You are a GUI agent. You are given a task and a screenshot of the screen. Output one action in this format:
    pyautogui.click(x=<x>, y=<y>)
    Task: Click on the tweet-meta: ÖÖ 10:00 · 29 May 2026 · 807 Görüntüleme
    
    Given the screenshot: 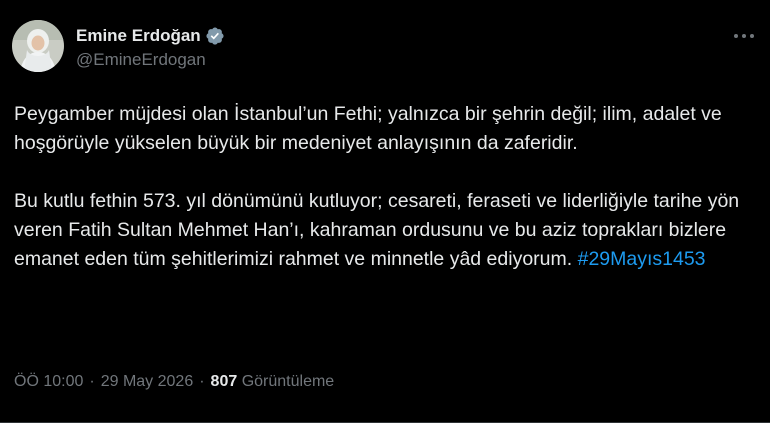 What is the action you would take?
    pyautogui.click(x=174, y=382)
    